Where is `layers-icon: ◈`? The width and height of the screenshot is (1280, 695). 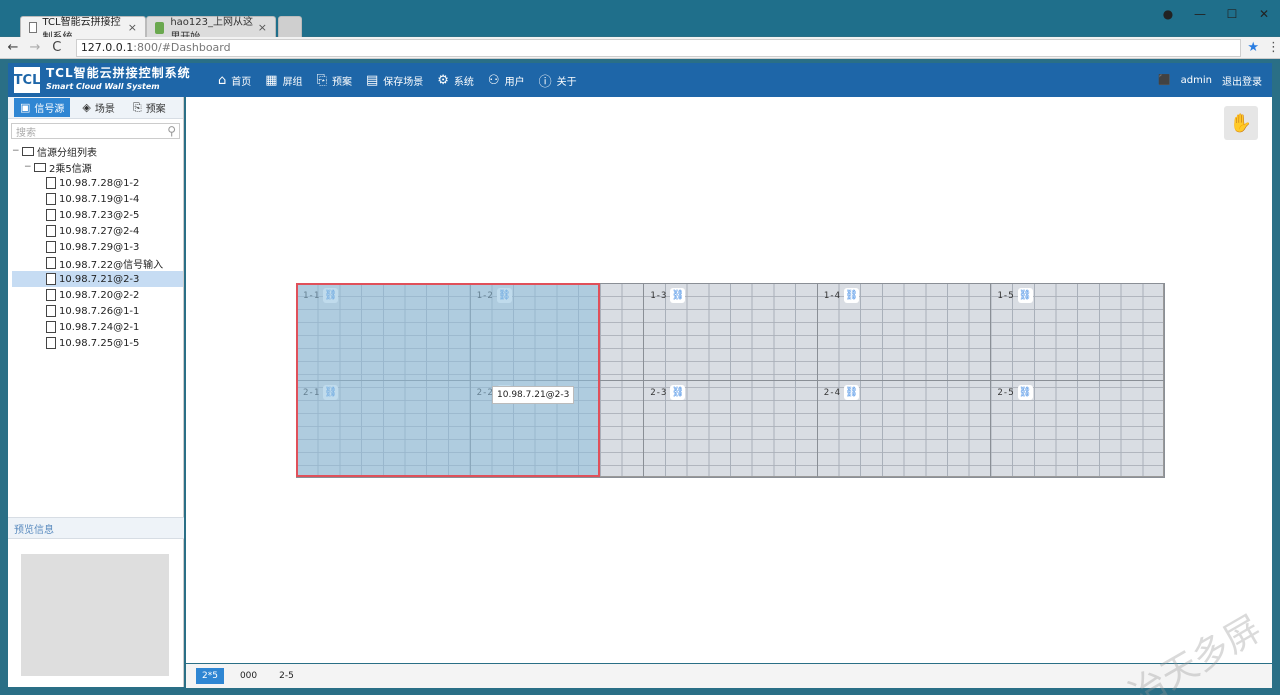 layers-icon: ◈ is located at coordinates (86, 107).